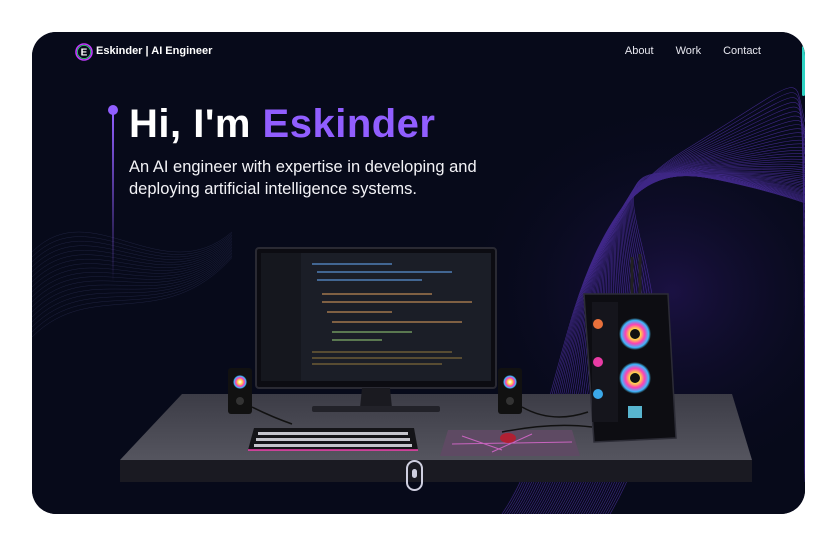 The height and width of the screenshot is (546, 837). I want to click on scroll-down-icon, so click(414, 475).